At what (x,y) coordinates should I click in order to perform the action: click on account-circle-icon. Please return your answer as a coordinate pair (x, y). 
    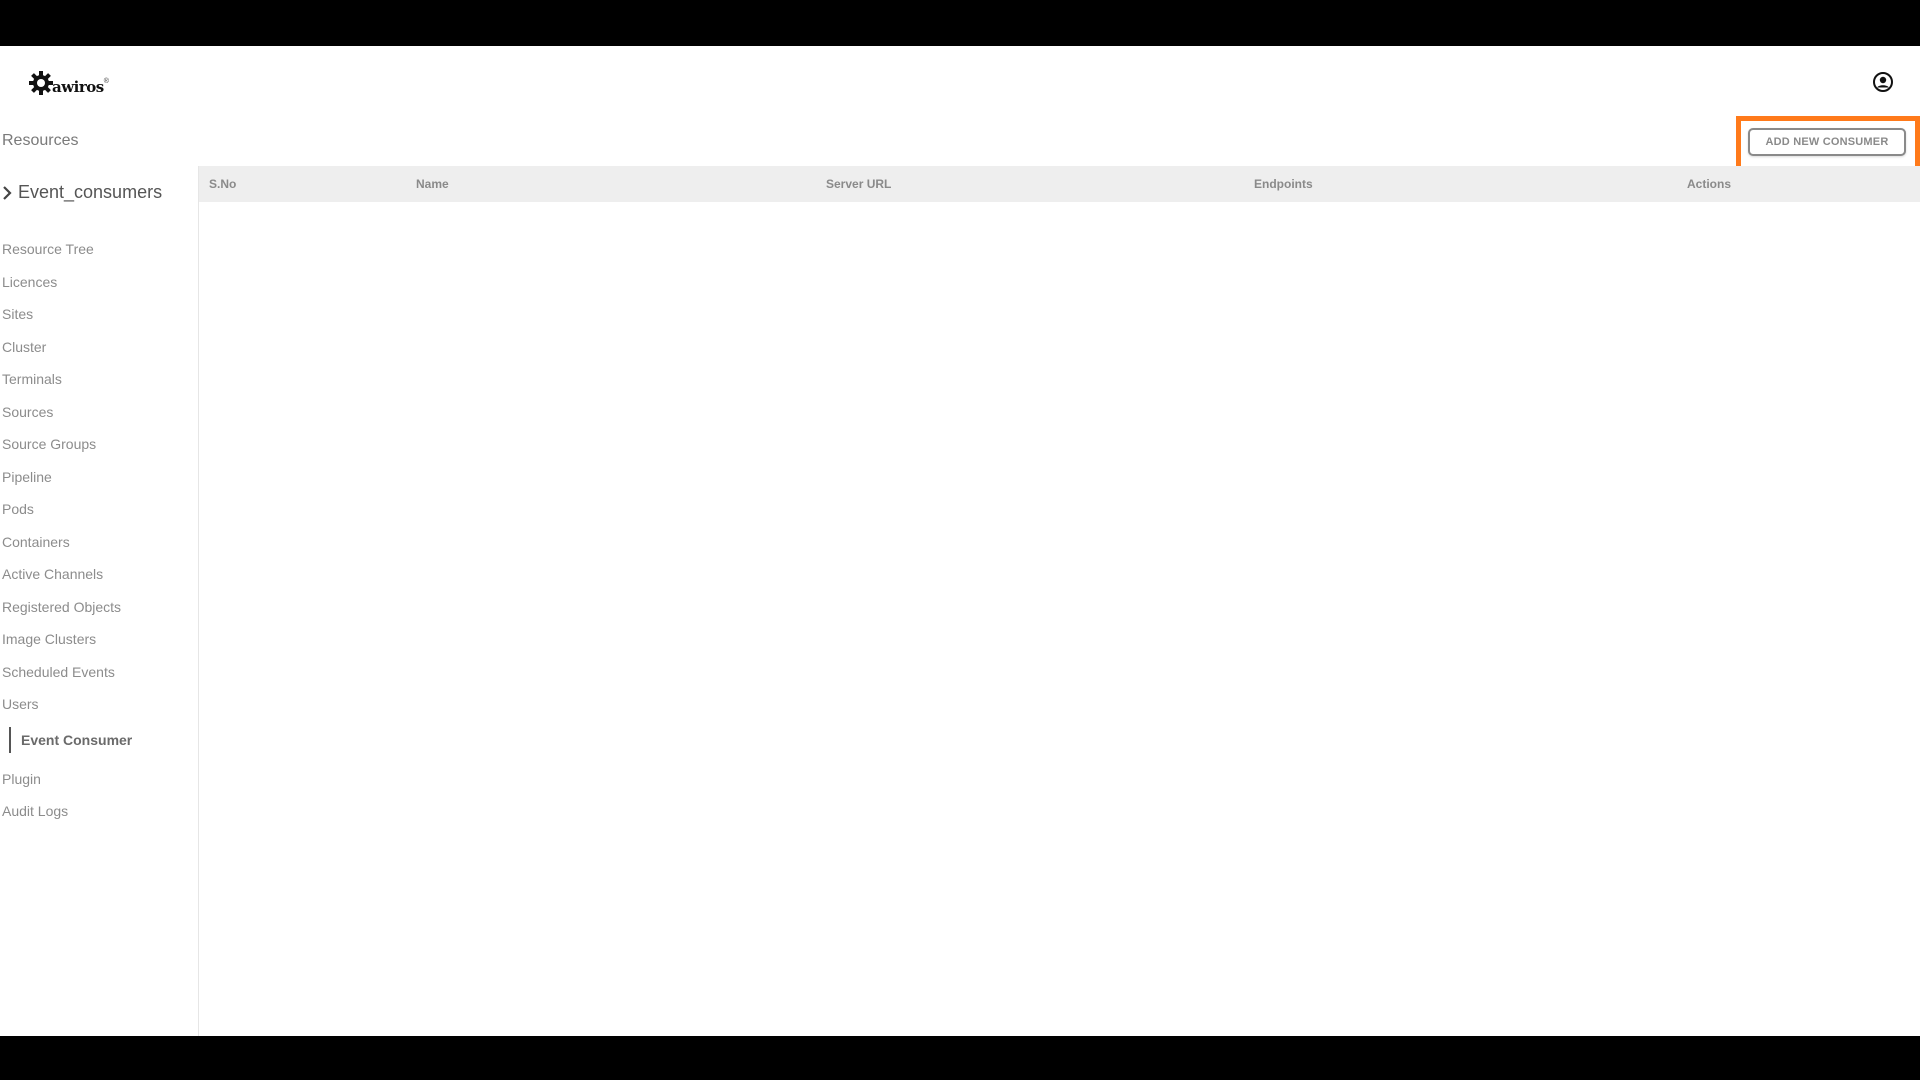
    Looking at the image, I should click on (1883, 82).